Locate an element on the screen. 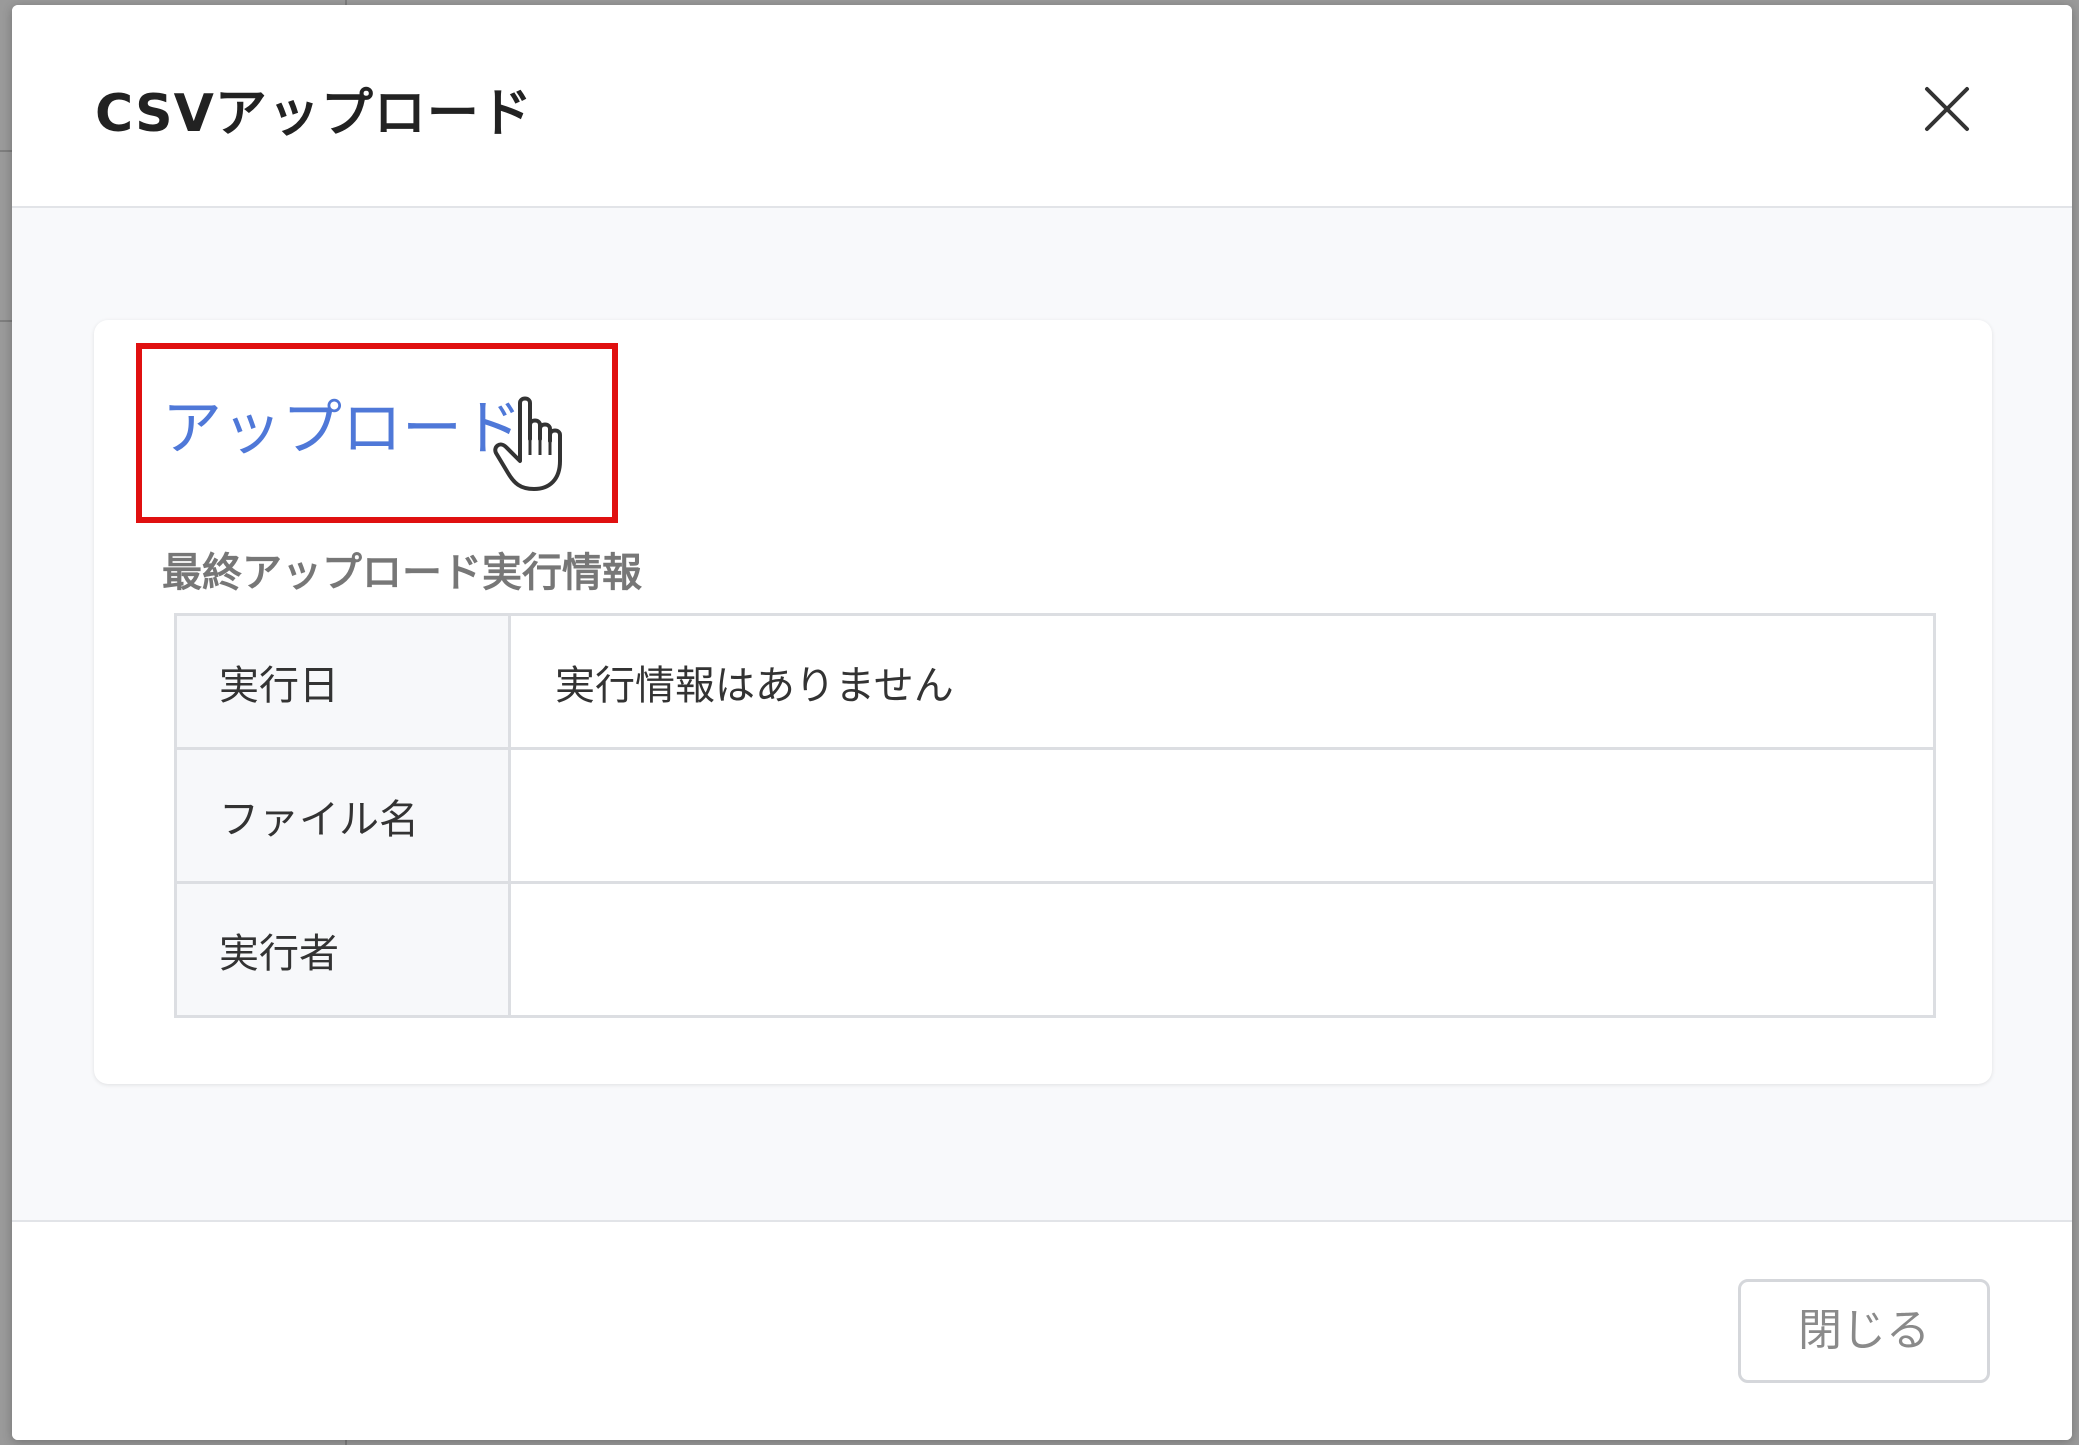 This screenshot has height=1445, width=2079. dialog-title: CSVアップロード is located at coordinates (314, 114).